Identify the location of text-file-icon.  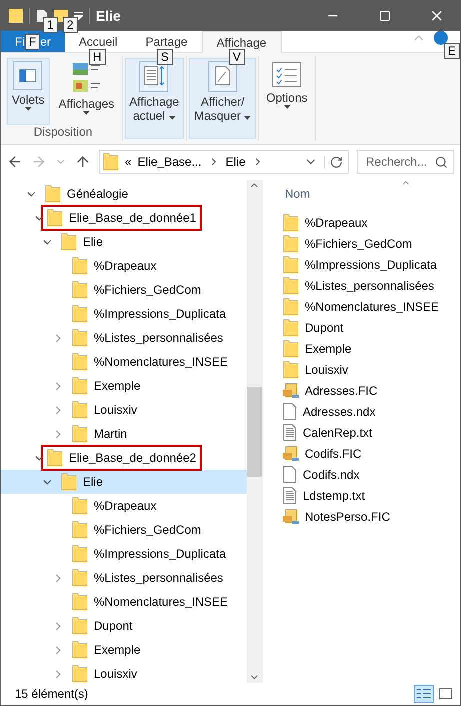
(290, 495).